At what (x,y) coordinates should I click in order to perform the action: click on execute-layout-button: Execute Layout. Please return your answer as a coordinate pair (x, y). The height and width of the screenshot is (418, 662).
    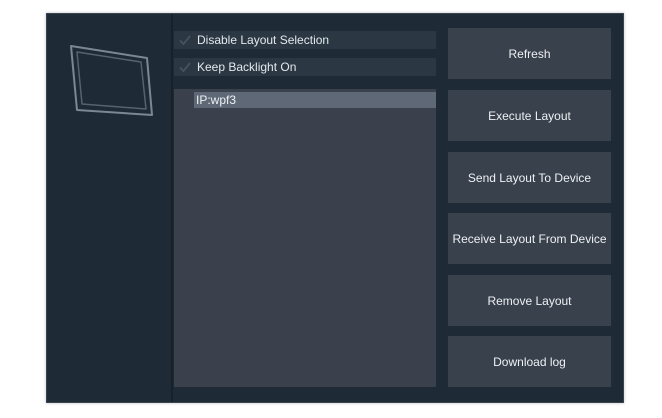
    Looking at the image, I should click on (529, 115).